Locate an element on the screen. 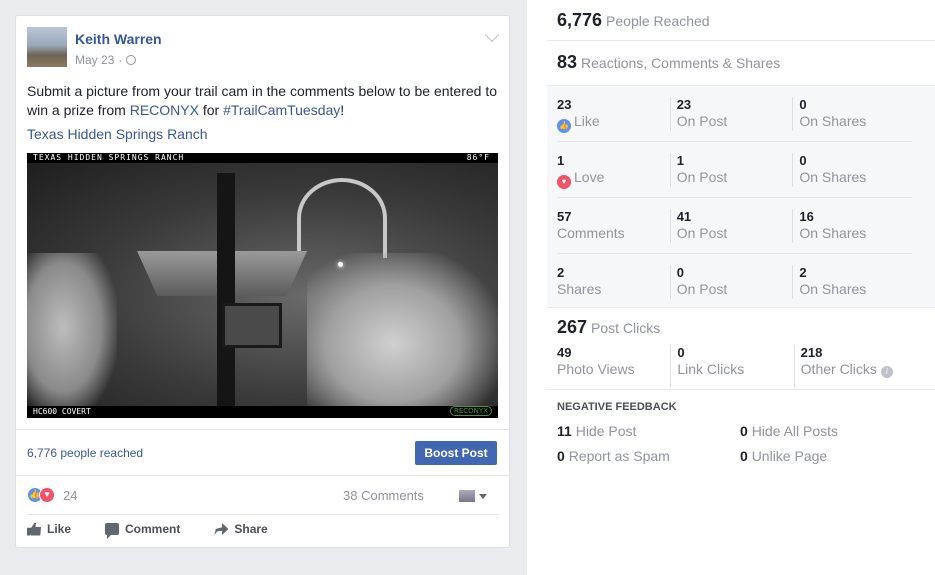 Image resolution: width=935 pixels, height=575 pixels. comment-label: Comment is located at coordinates (153, 529).